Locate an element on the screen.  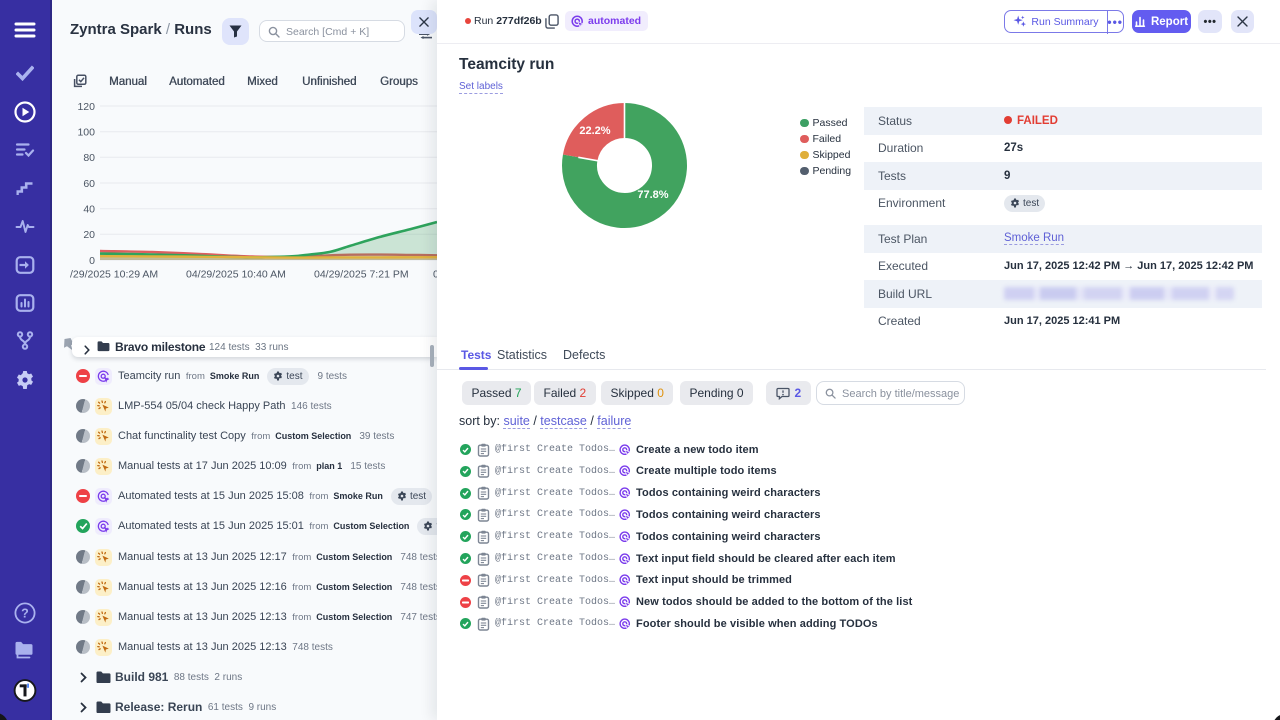
svg-text: 60 is located at coordinates (89, 184).